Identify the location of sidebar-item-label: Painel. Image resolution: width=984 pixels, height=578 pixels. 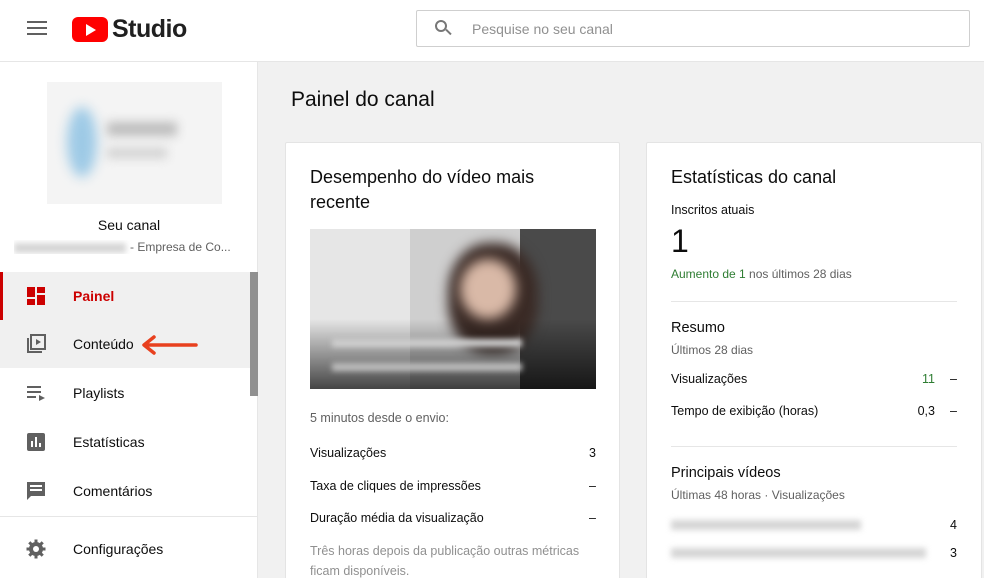
(94, 296).